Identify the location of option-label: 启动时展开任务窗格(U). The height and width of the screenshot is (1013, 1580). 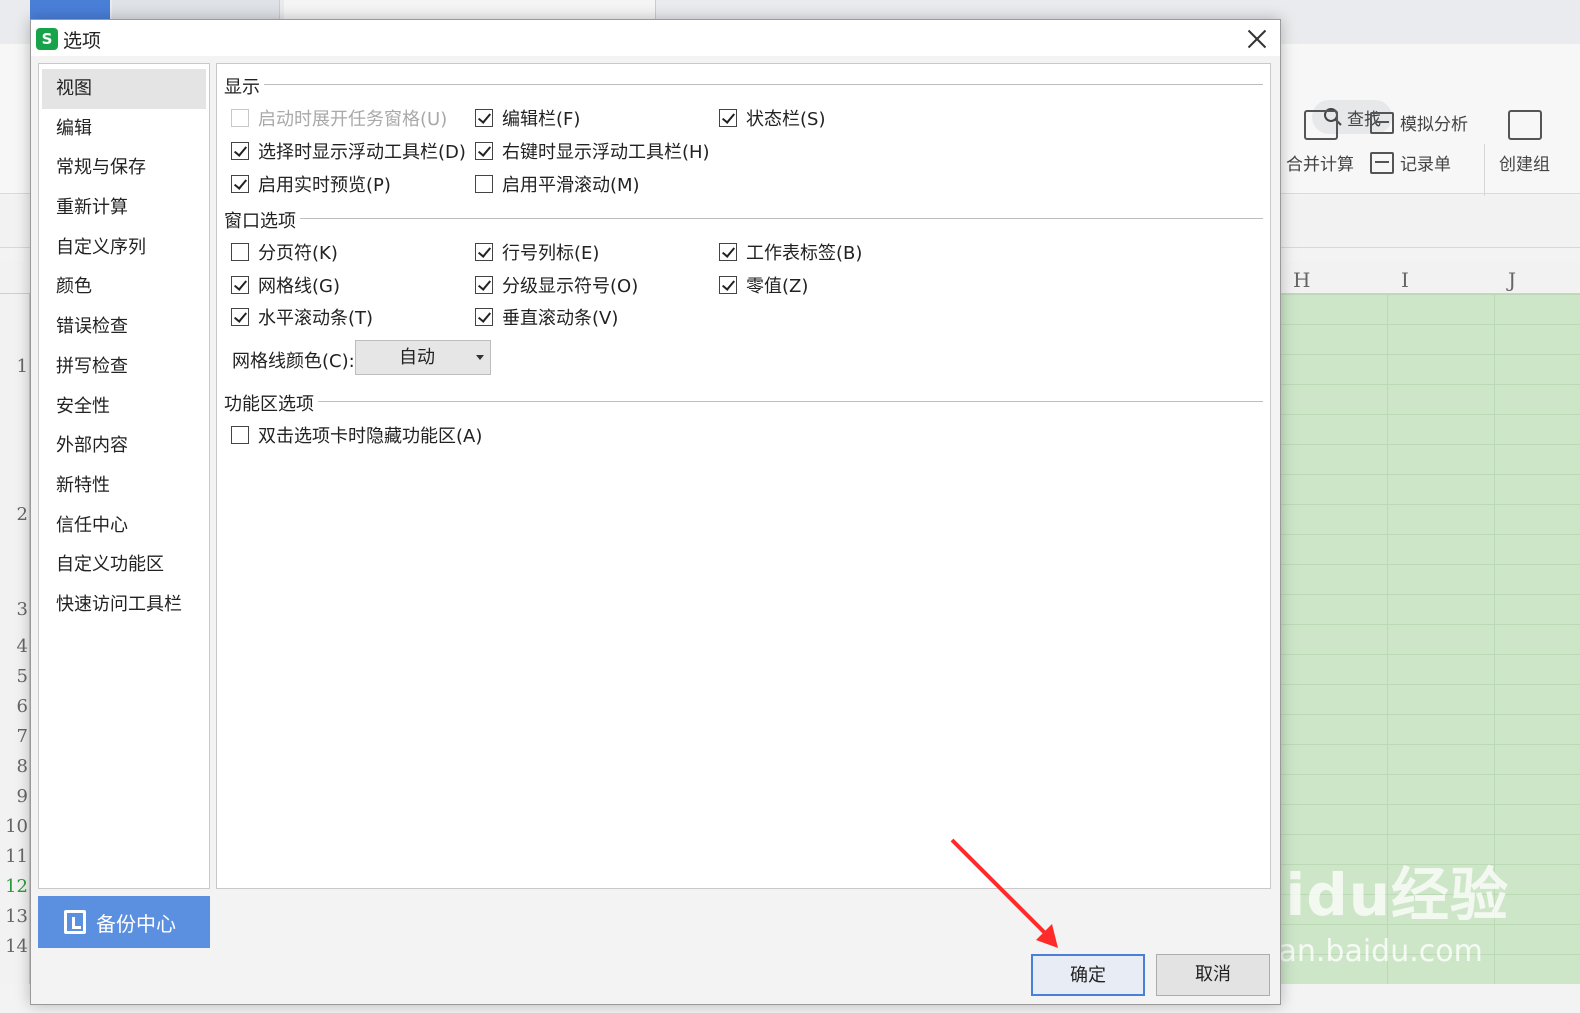
(353, 119).